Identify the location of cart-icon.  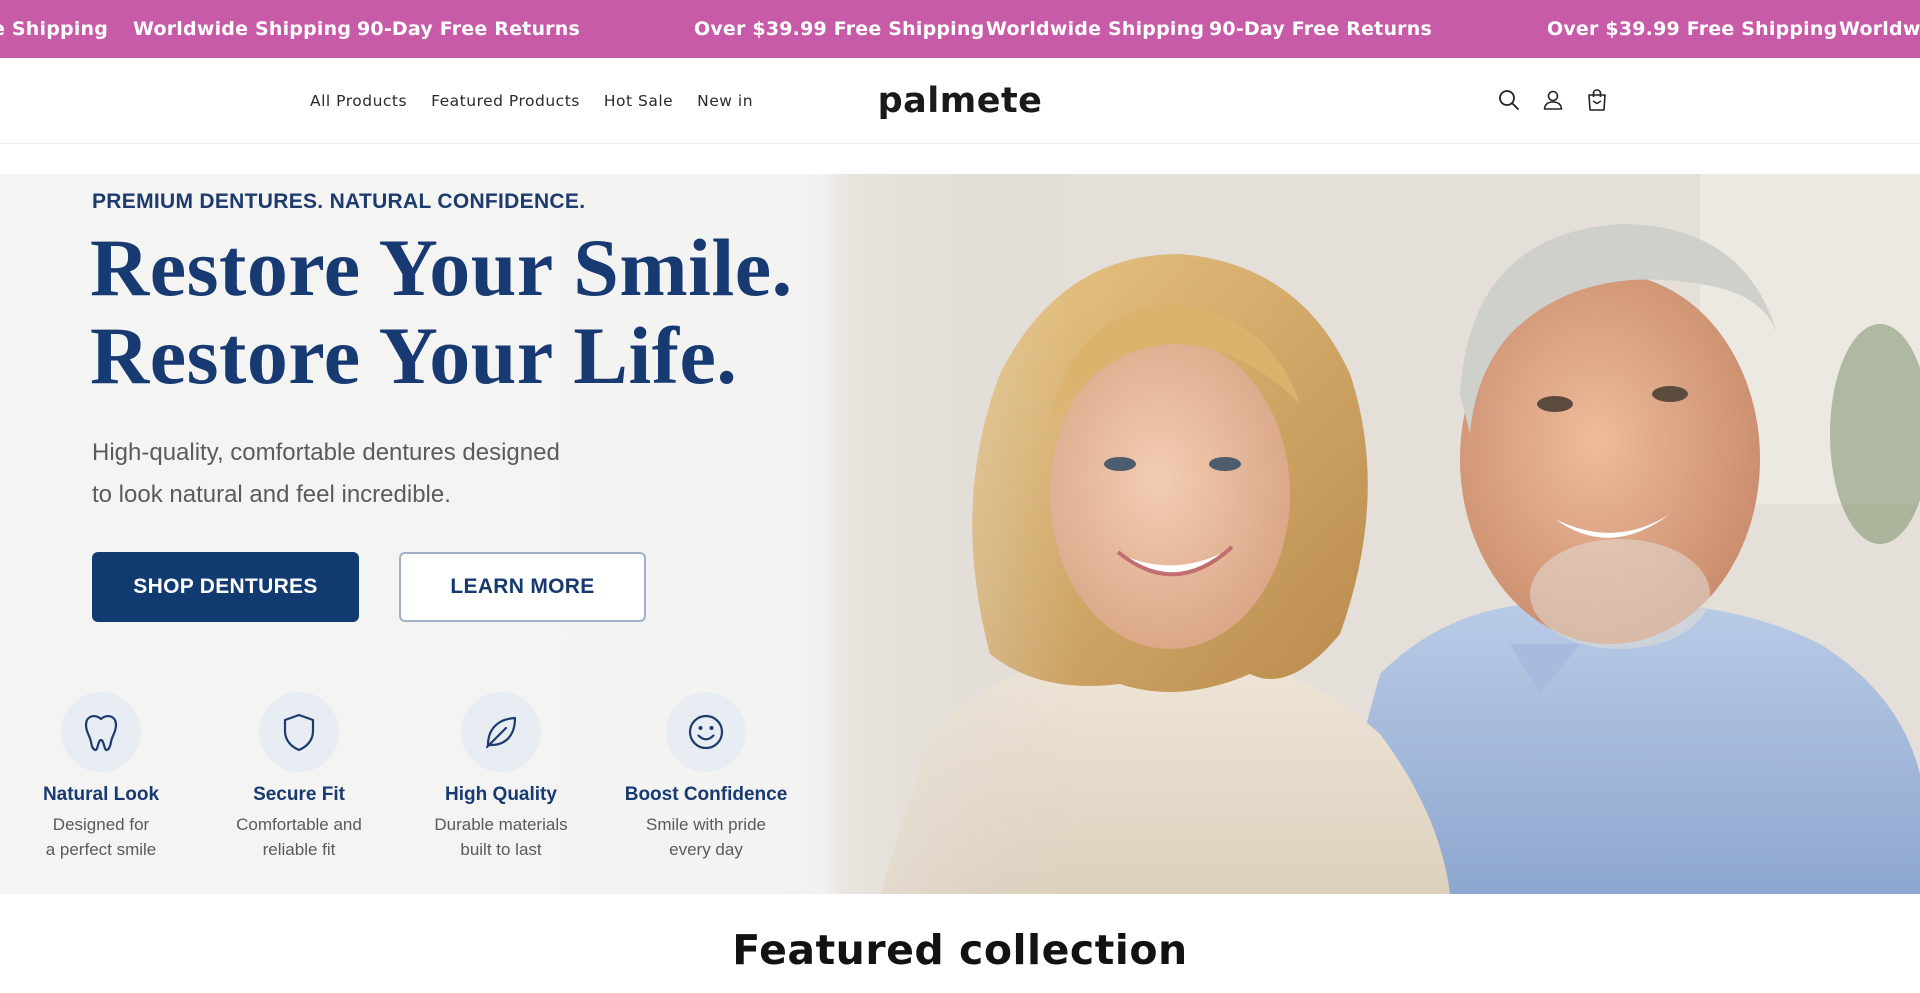
(1597, 100).